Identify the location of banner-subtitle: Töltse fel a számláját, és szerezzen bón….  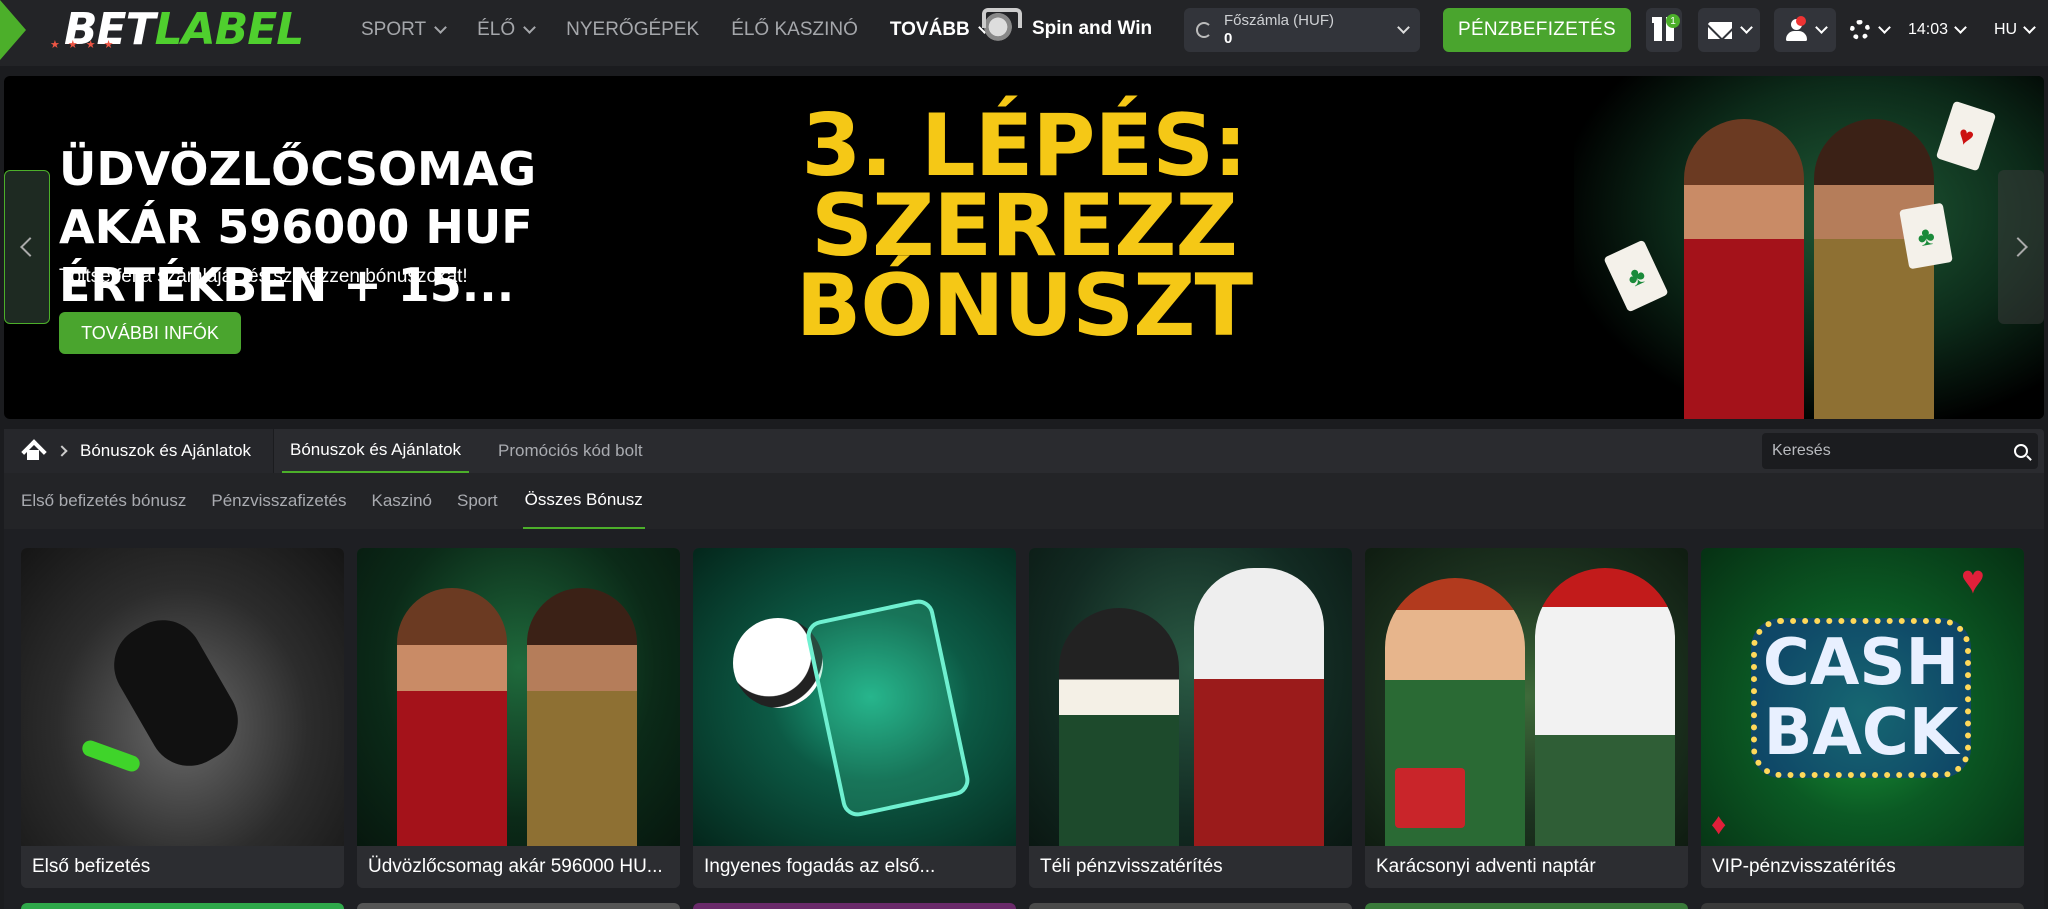
(263, 276).